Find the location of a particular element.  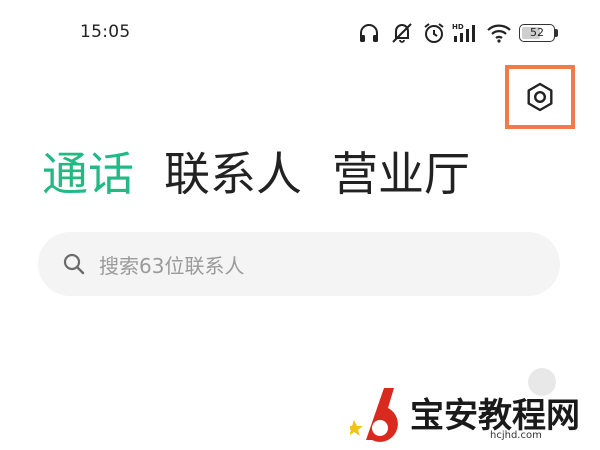

battery-level: 52 is located at coordinates (537, 32).